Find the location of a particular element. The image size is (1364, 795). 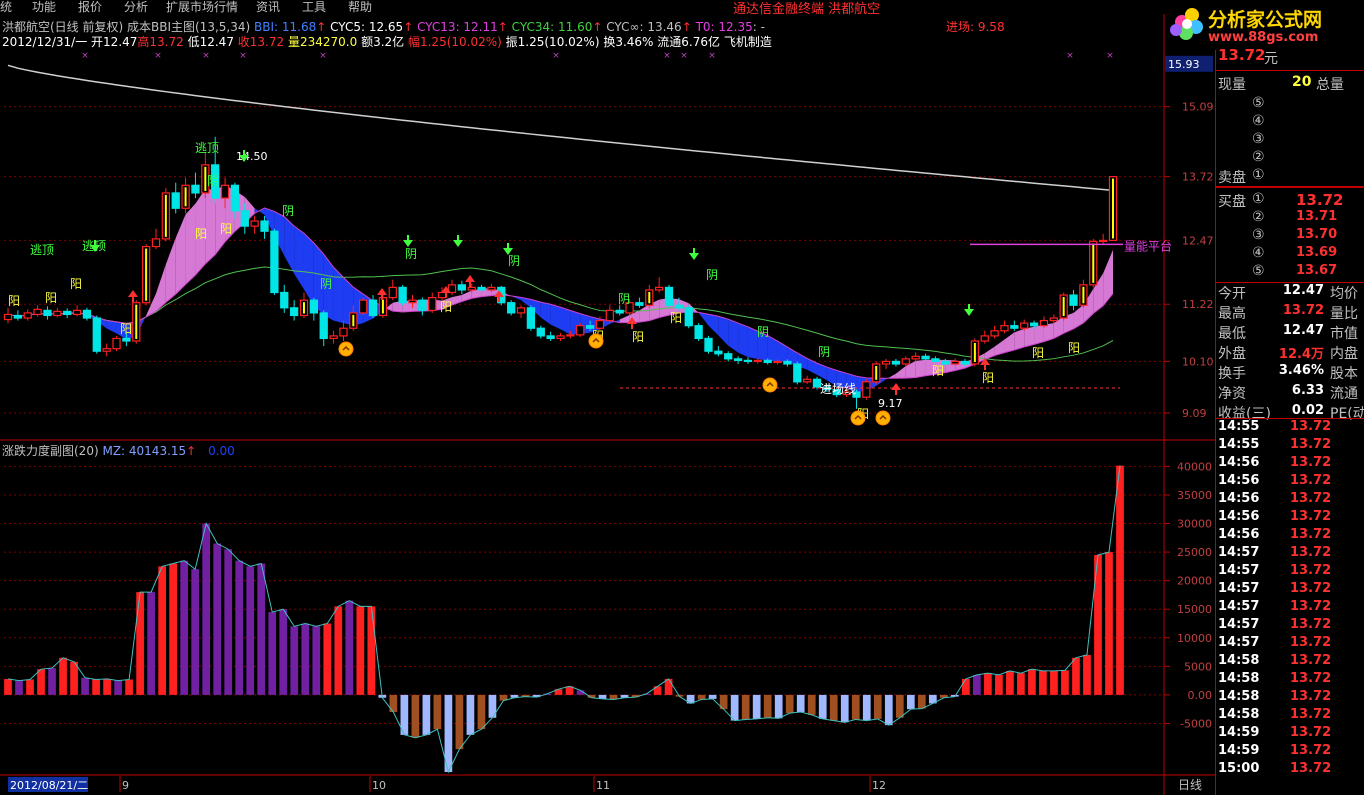

sell-level-row: ⑤ is located at coordinates (1290, 104).